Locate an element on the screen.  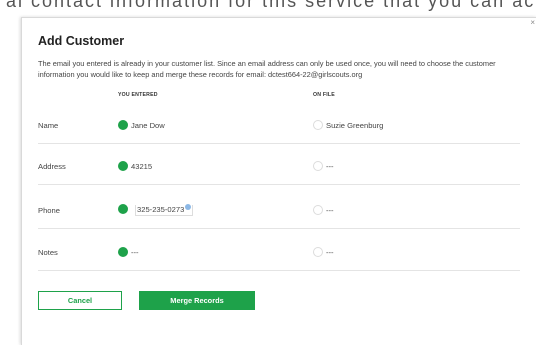
notes-entered-option: --- is located at coordinates (128, 252).